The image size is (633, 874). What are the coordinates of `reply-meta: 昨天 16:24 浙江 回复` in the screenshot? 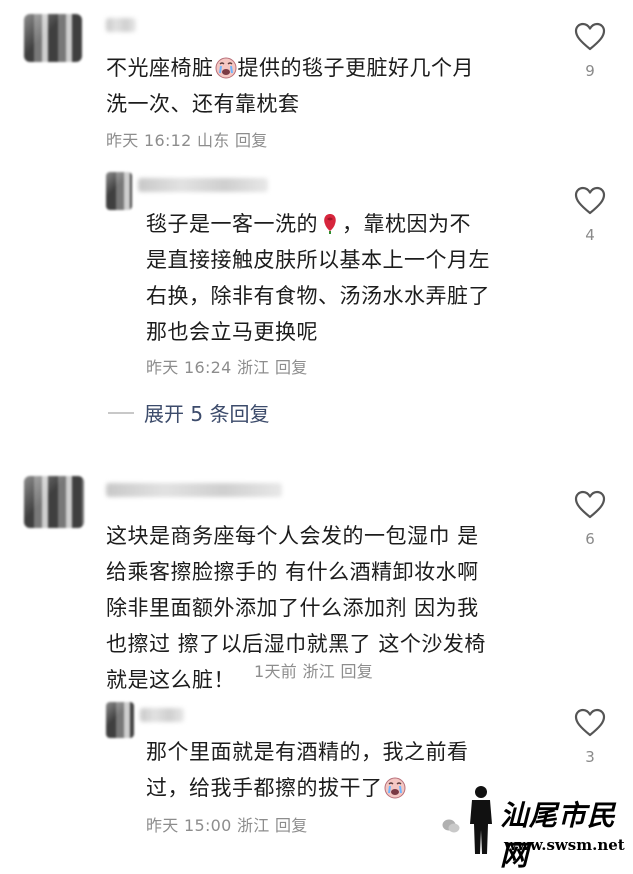 It's located at (227, 366).